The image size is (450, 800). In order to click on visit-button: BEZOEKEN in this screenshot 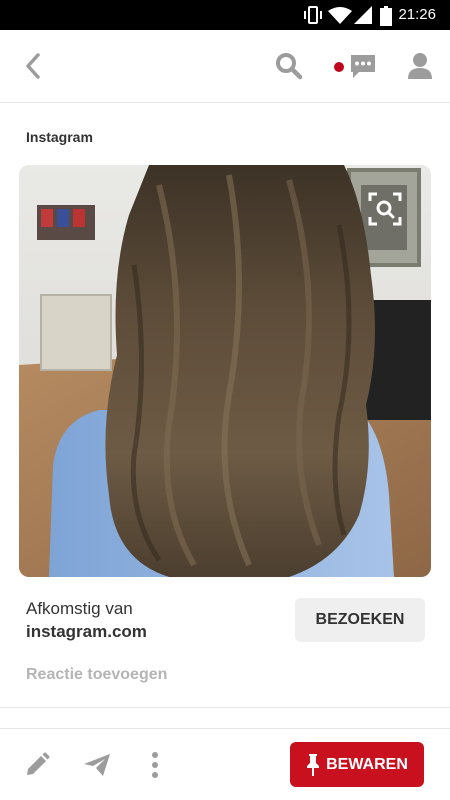, I will do `click(360, 620)`.